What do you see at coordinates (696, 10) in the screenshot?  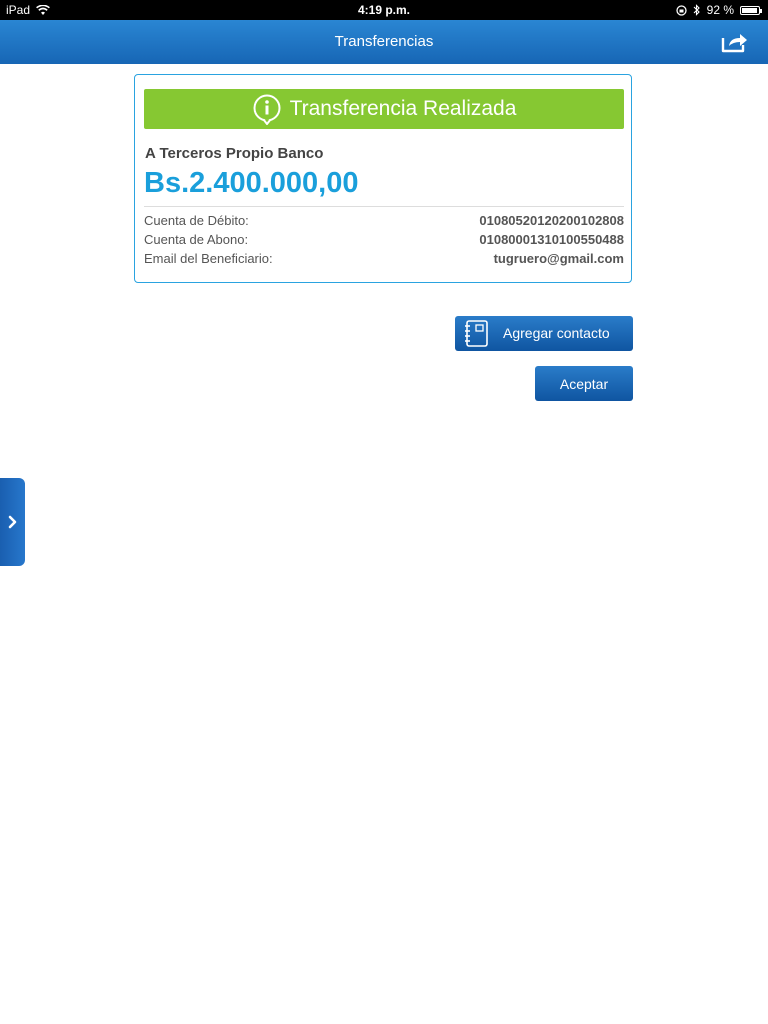 I see `bluetooth-icon` at bounding box center [696, 10].